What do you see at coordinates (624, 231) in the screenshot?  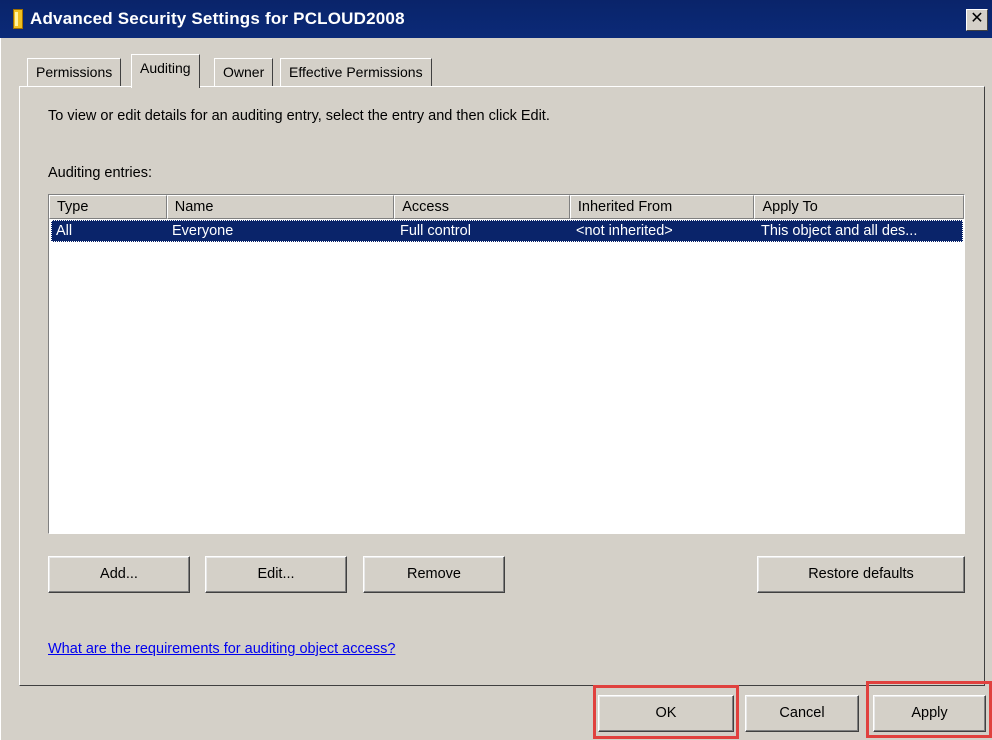 I see `cell-inherited-from: <not inherited>` at bounding box center [624, 231].